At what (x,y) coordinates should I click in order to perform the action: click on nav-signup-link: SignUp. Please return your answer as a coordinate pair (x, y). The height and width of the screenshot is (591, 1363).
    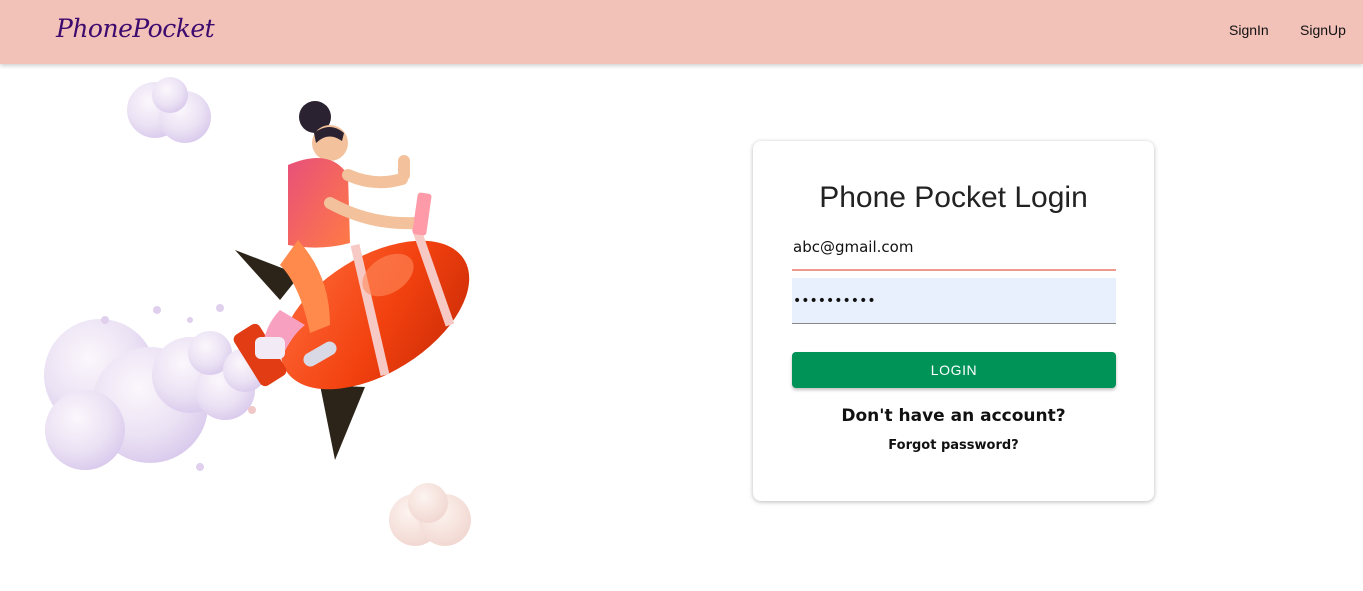
    Looking at the image, I should click on (1323, 30).